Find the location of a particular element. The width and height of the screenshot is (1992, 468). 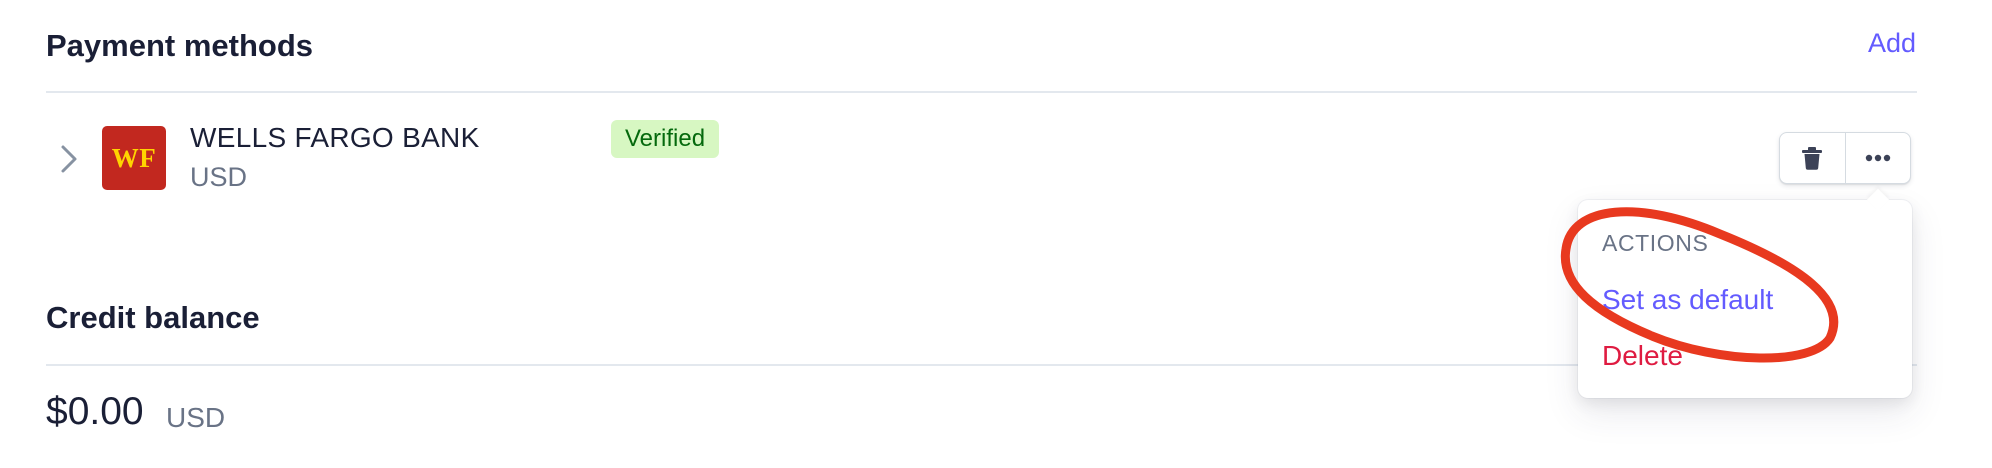

credit-balance-currency: USD is located at coordinates (196, 417).